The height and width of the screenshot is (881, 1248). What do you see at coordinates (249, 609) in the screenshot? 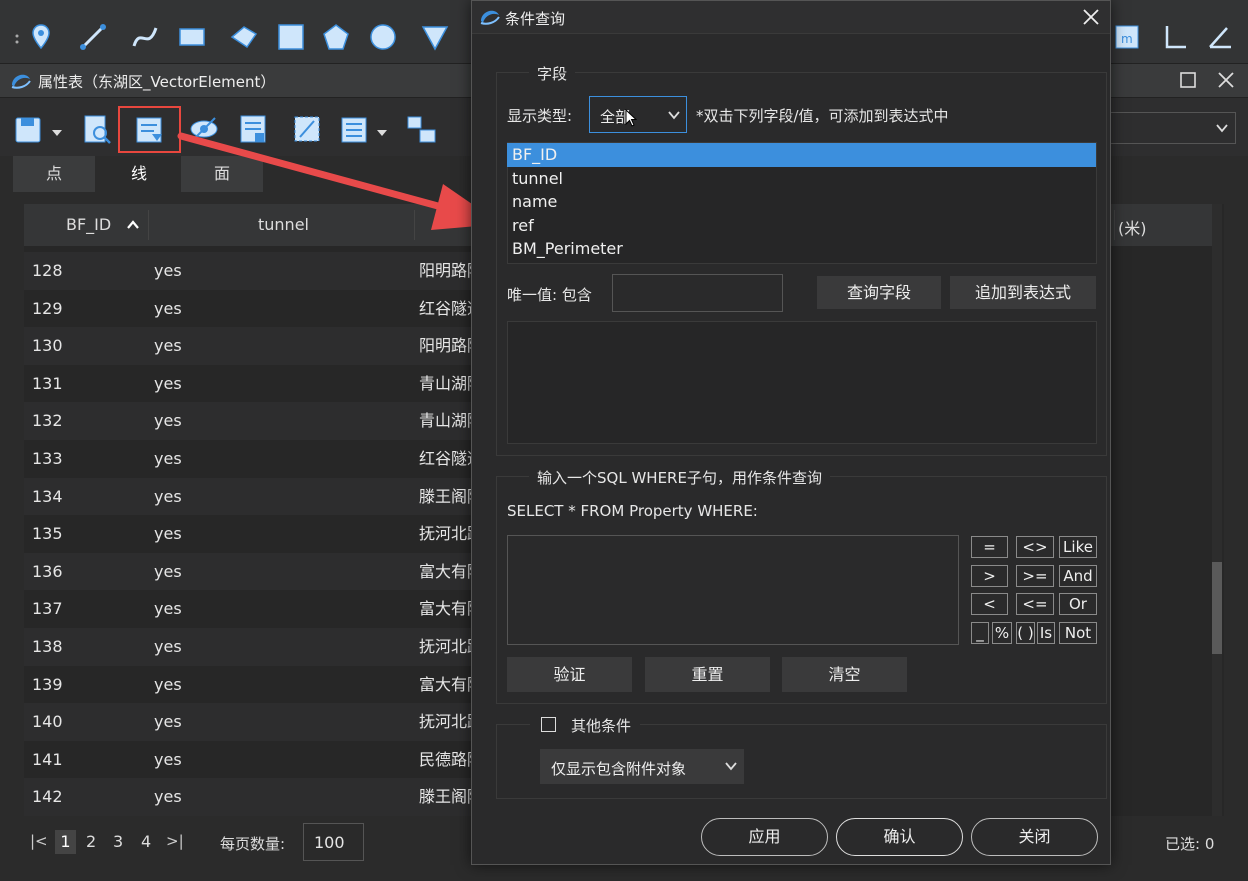
I see `table-row: 137 yes 富大有隧道` at bounding box center [249, 609].